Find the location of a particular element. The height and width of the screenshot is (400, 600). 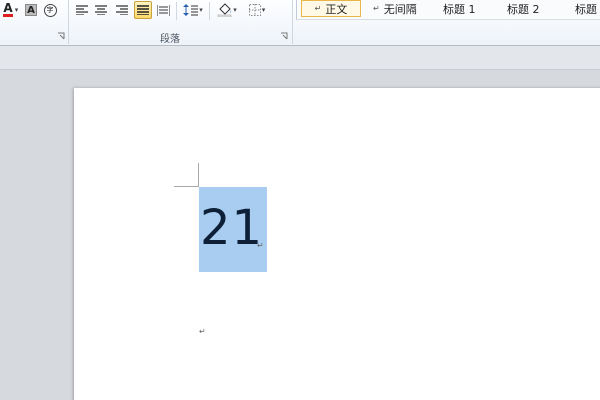

style-no-spacing: ↵ 无间隔 is located at coordinates (403, 8).